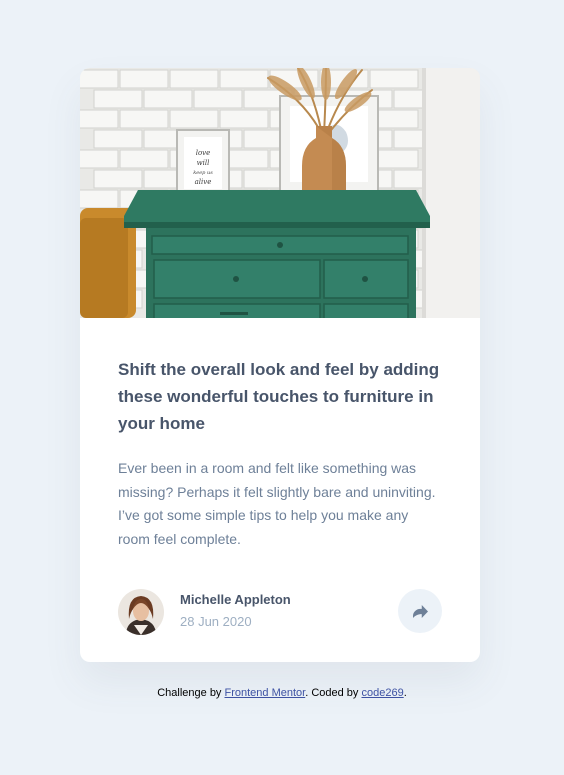 This screenshot has width=564, height=775. Describe the element at coordinates (203, 153) in the screenshot. I see `svg-text: love` at that location.